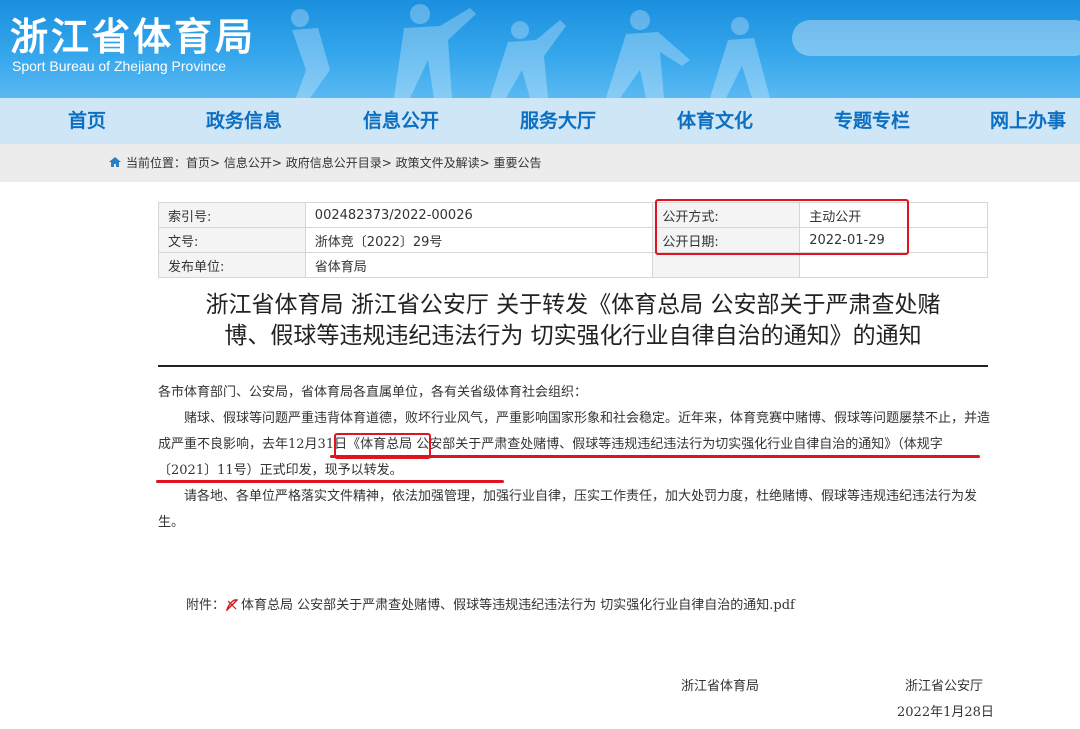 This screenshot has width=1080, height=729. What do you see at coordinates (936, 38) in the screenshot?
I see `search-pill-decoration` at bounding box center [936, 38].